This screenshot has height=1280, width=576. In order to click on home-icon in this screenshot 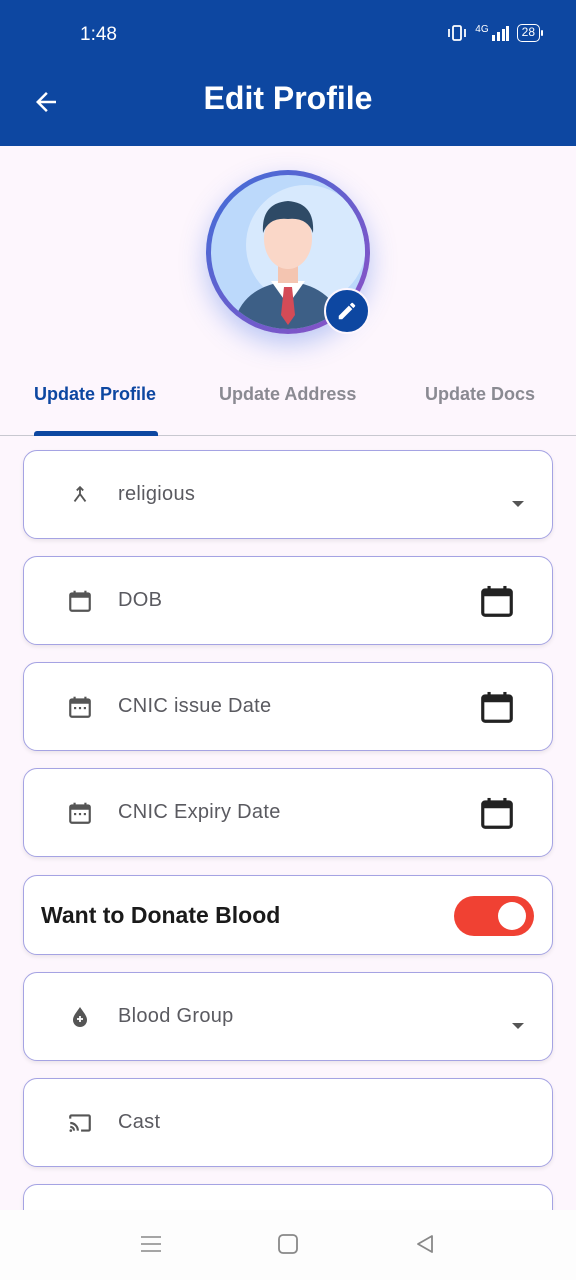, I will do `click(289, 1245)`.